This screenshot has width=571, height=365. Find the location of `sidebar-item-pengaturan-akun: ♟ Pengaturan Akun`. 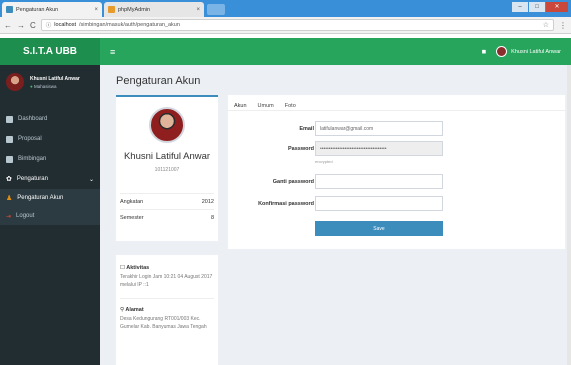

sidebar-item-pengaturan-akun: ♟ Pengaturan Akun is located at coordinates (50, 198).